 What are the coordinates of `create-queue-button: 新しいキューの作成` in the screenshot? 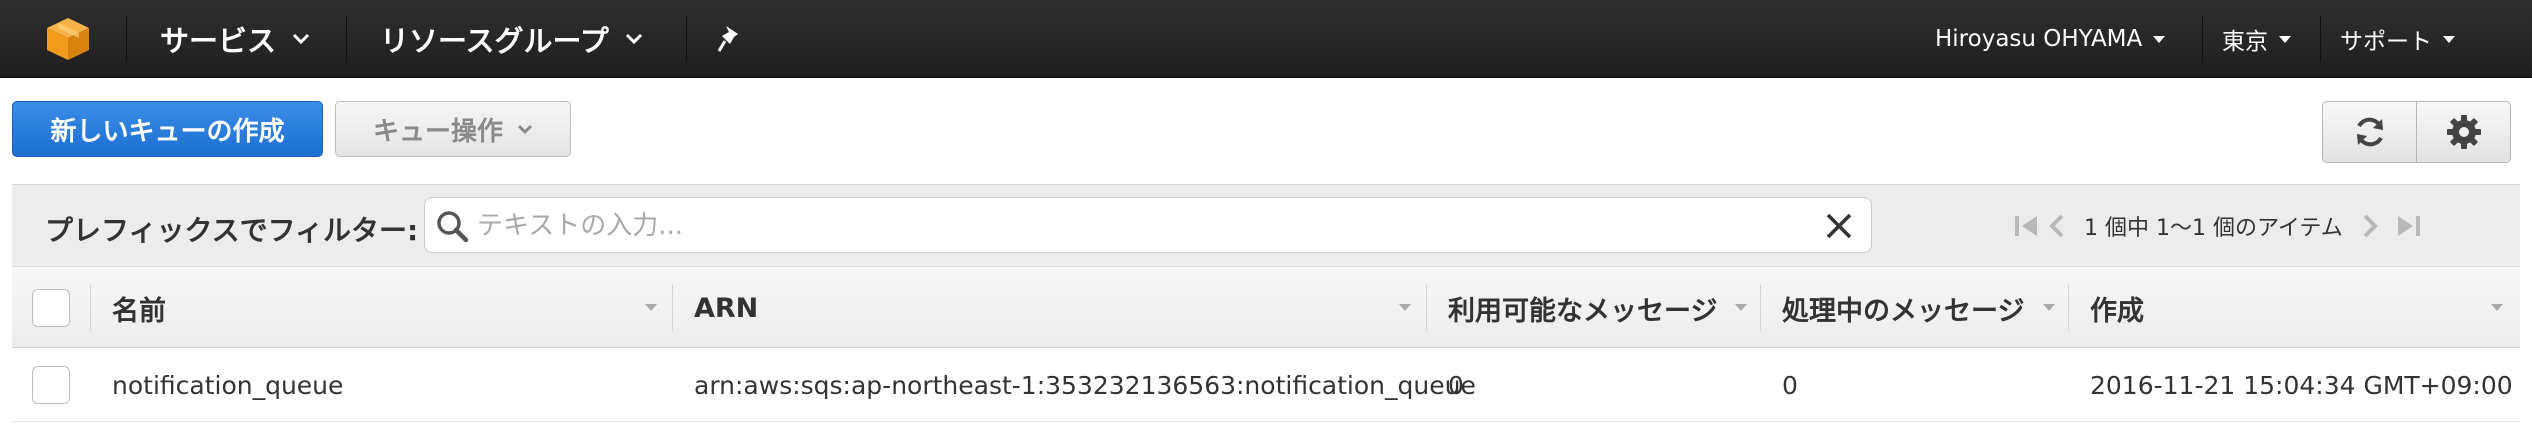 It's located at (167, 129).